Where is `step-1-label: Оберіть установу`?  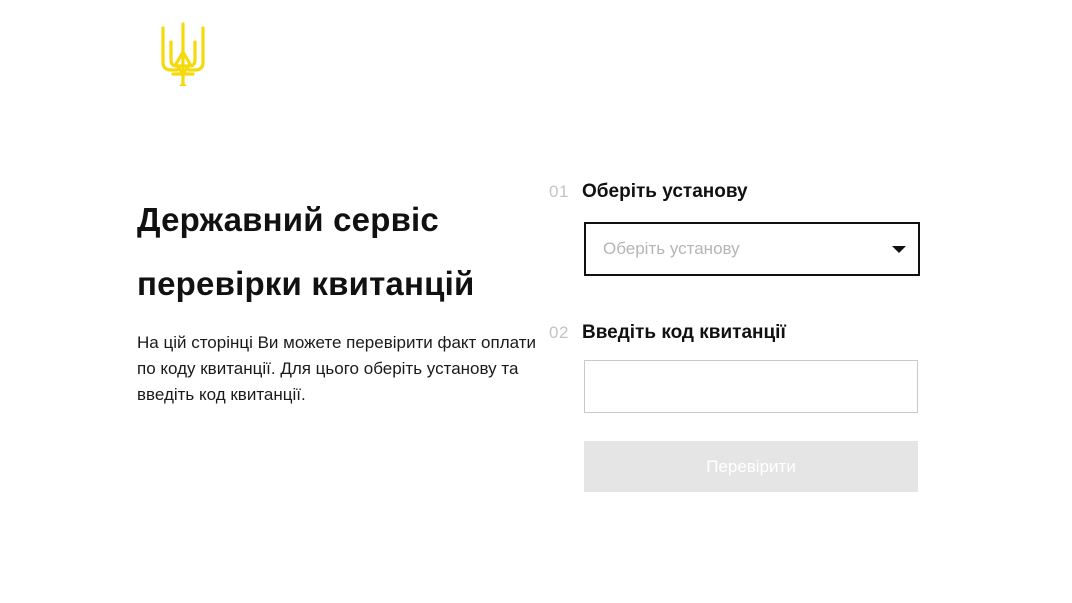 step-1-label: Оберіть установу is located at coordinates (665, 191).